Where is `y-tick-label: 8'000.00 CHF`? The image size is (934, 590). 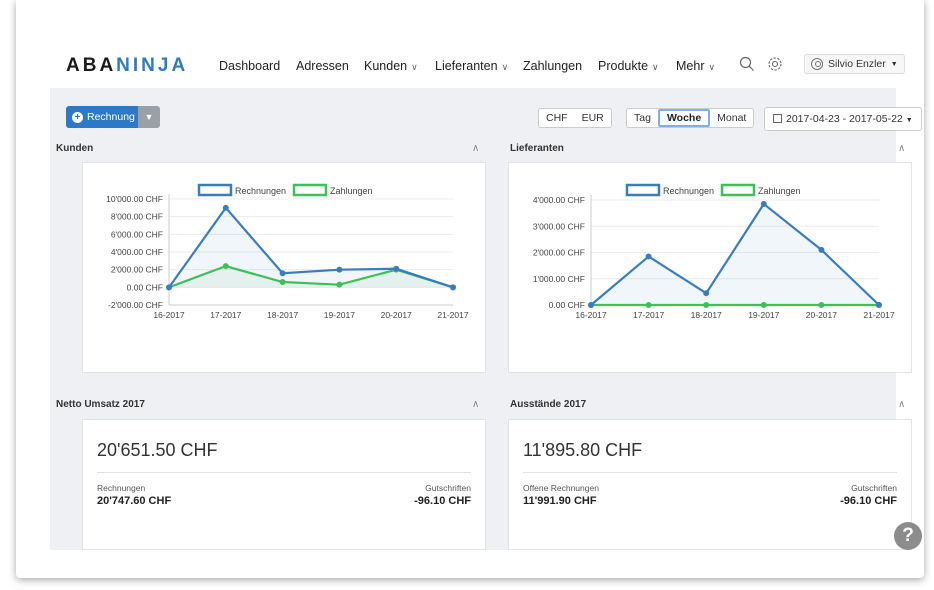 y-tick-label: 8'000.00 CHF is located at coordinates (137, 217).